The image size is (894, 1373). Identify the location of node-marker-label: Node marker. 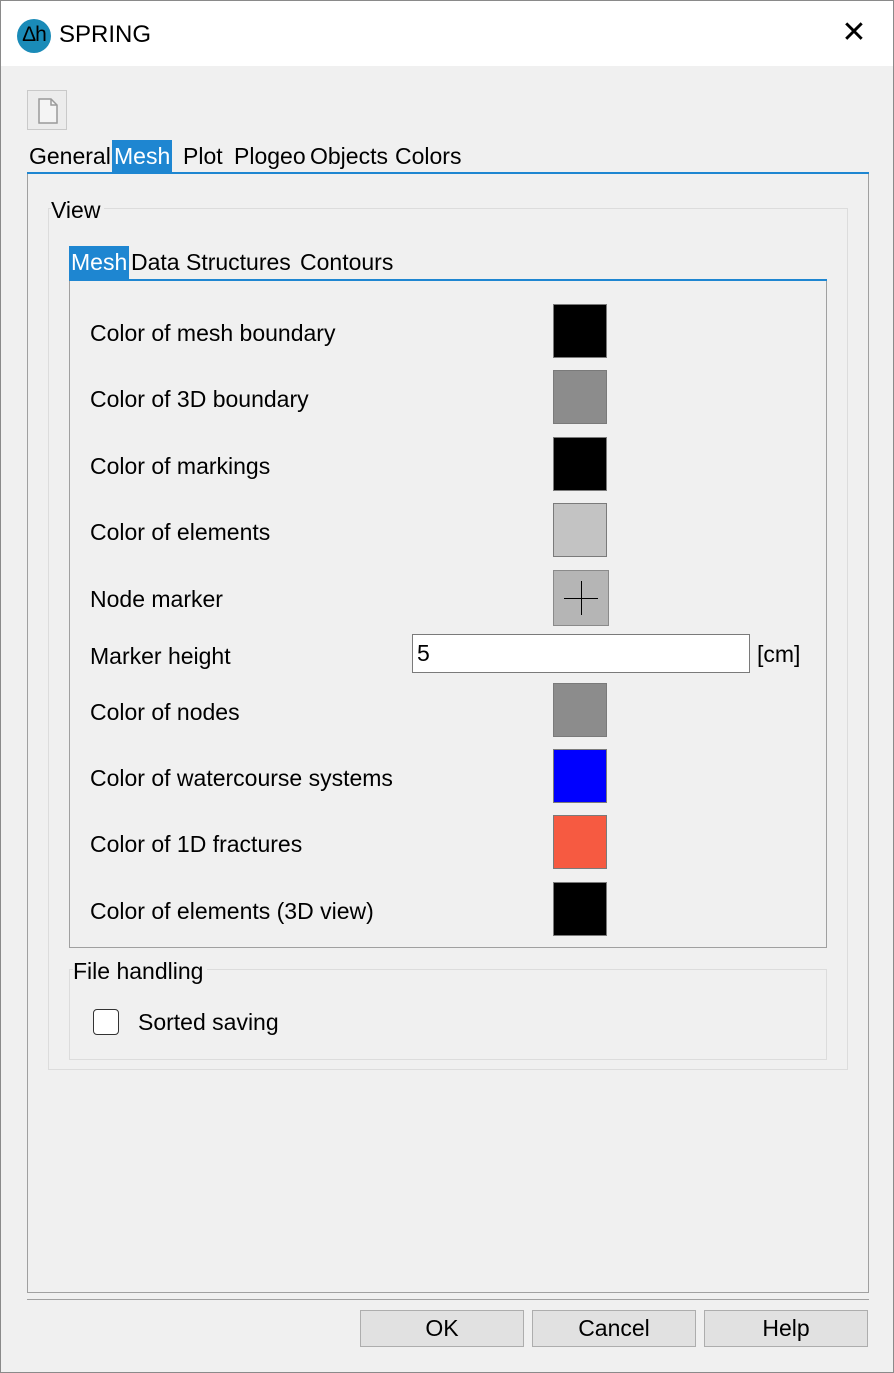
(156, 599).